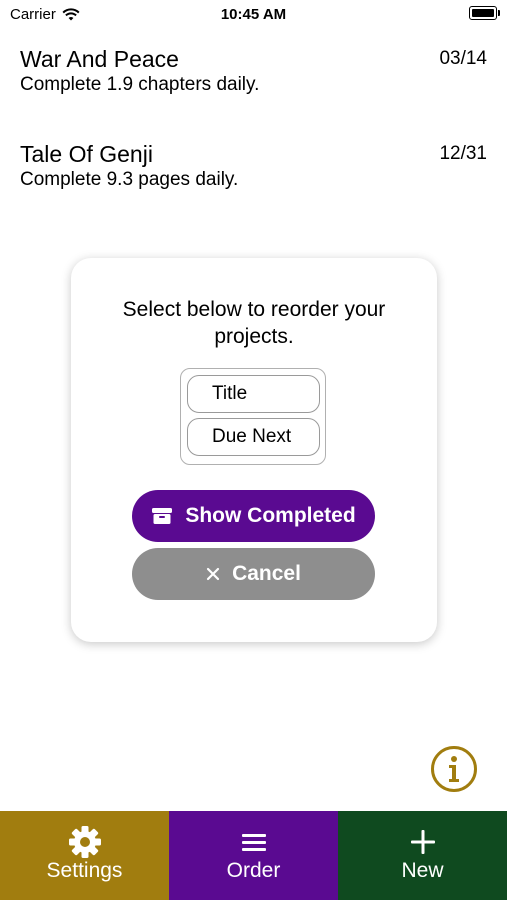 The image size is (507, 900). What do you see at coordinates (254, 323) in the screenshot?
I see `reorder-message: Select below to reorder your projects.` at bounding box center [254, 323].